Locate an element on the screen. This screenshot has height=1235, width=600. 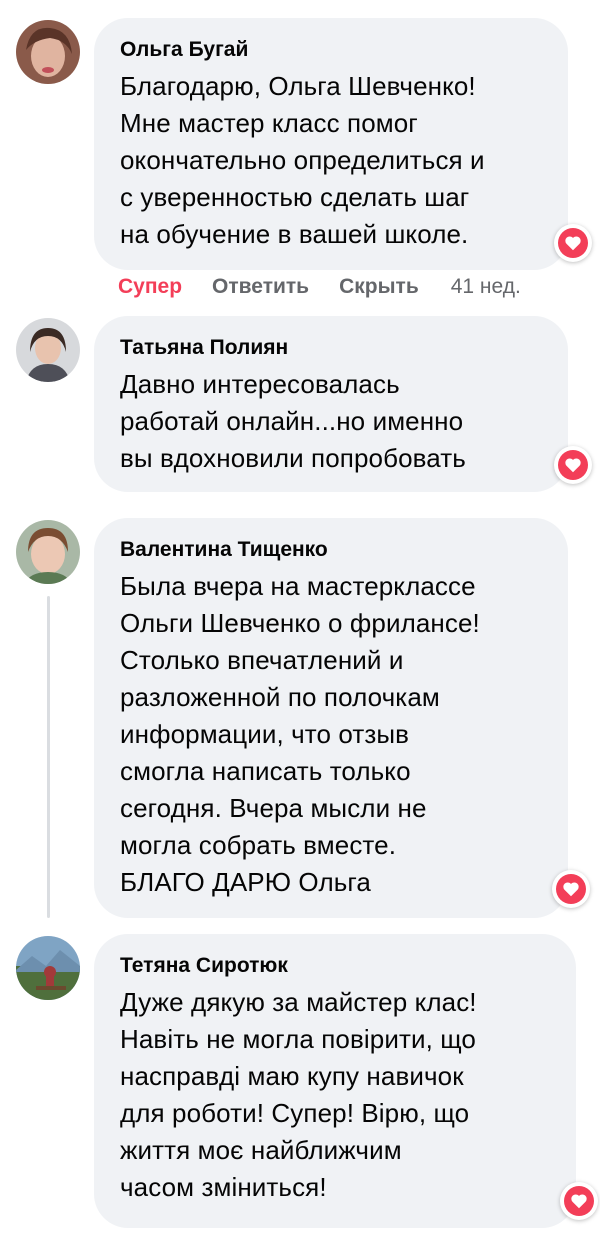
reply-button: Ответить is located at coordinates (260, 287).